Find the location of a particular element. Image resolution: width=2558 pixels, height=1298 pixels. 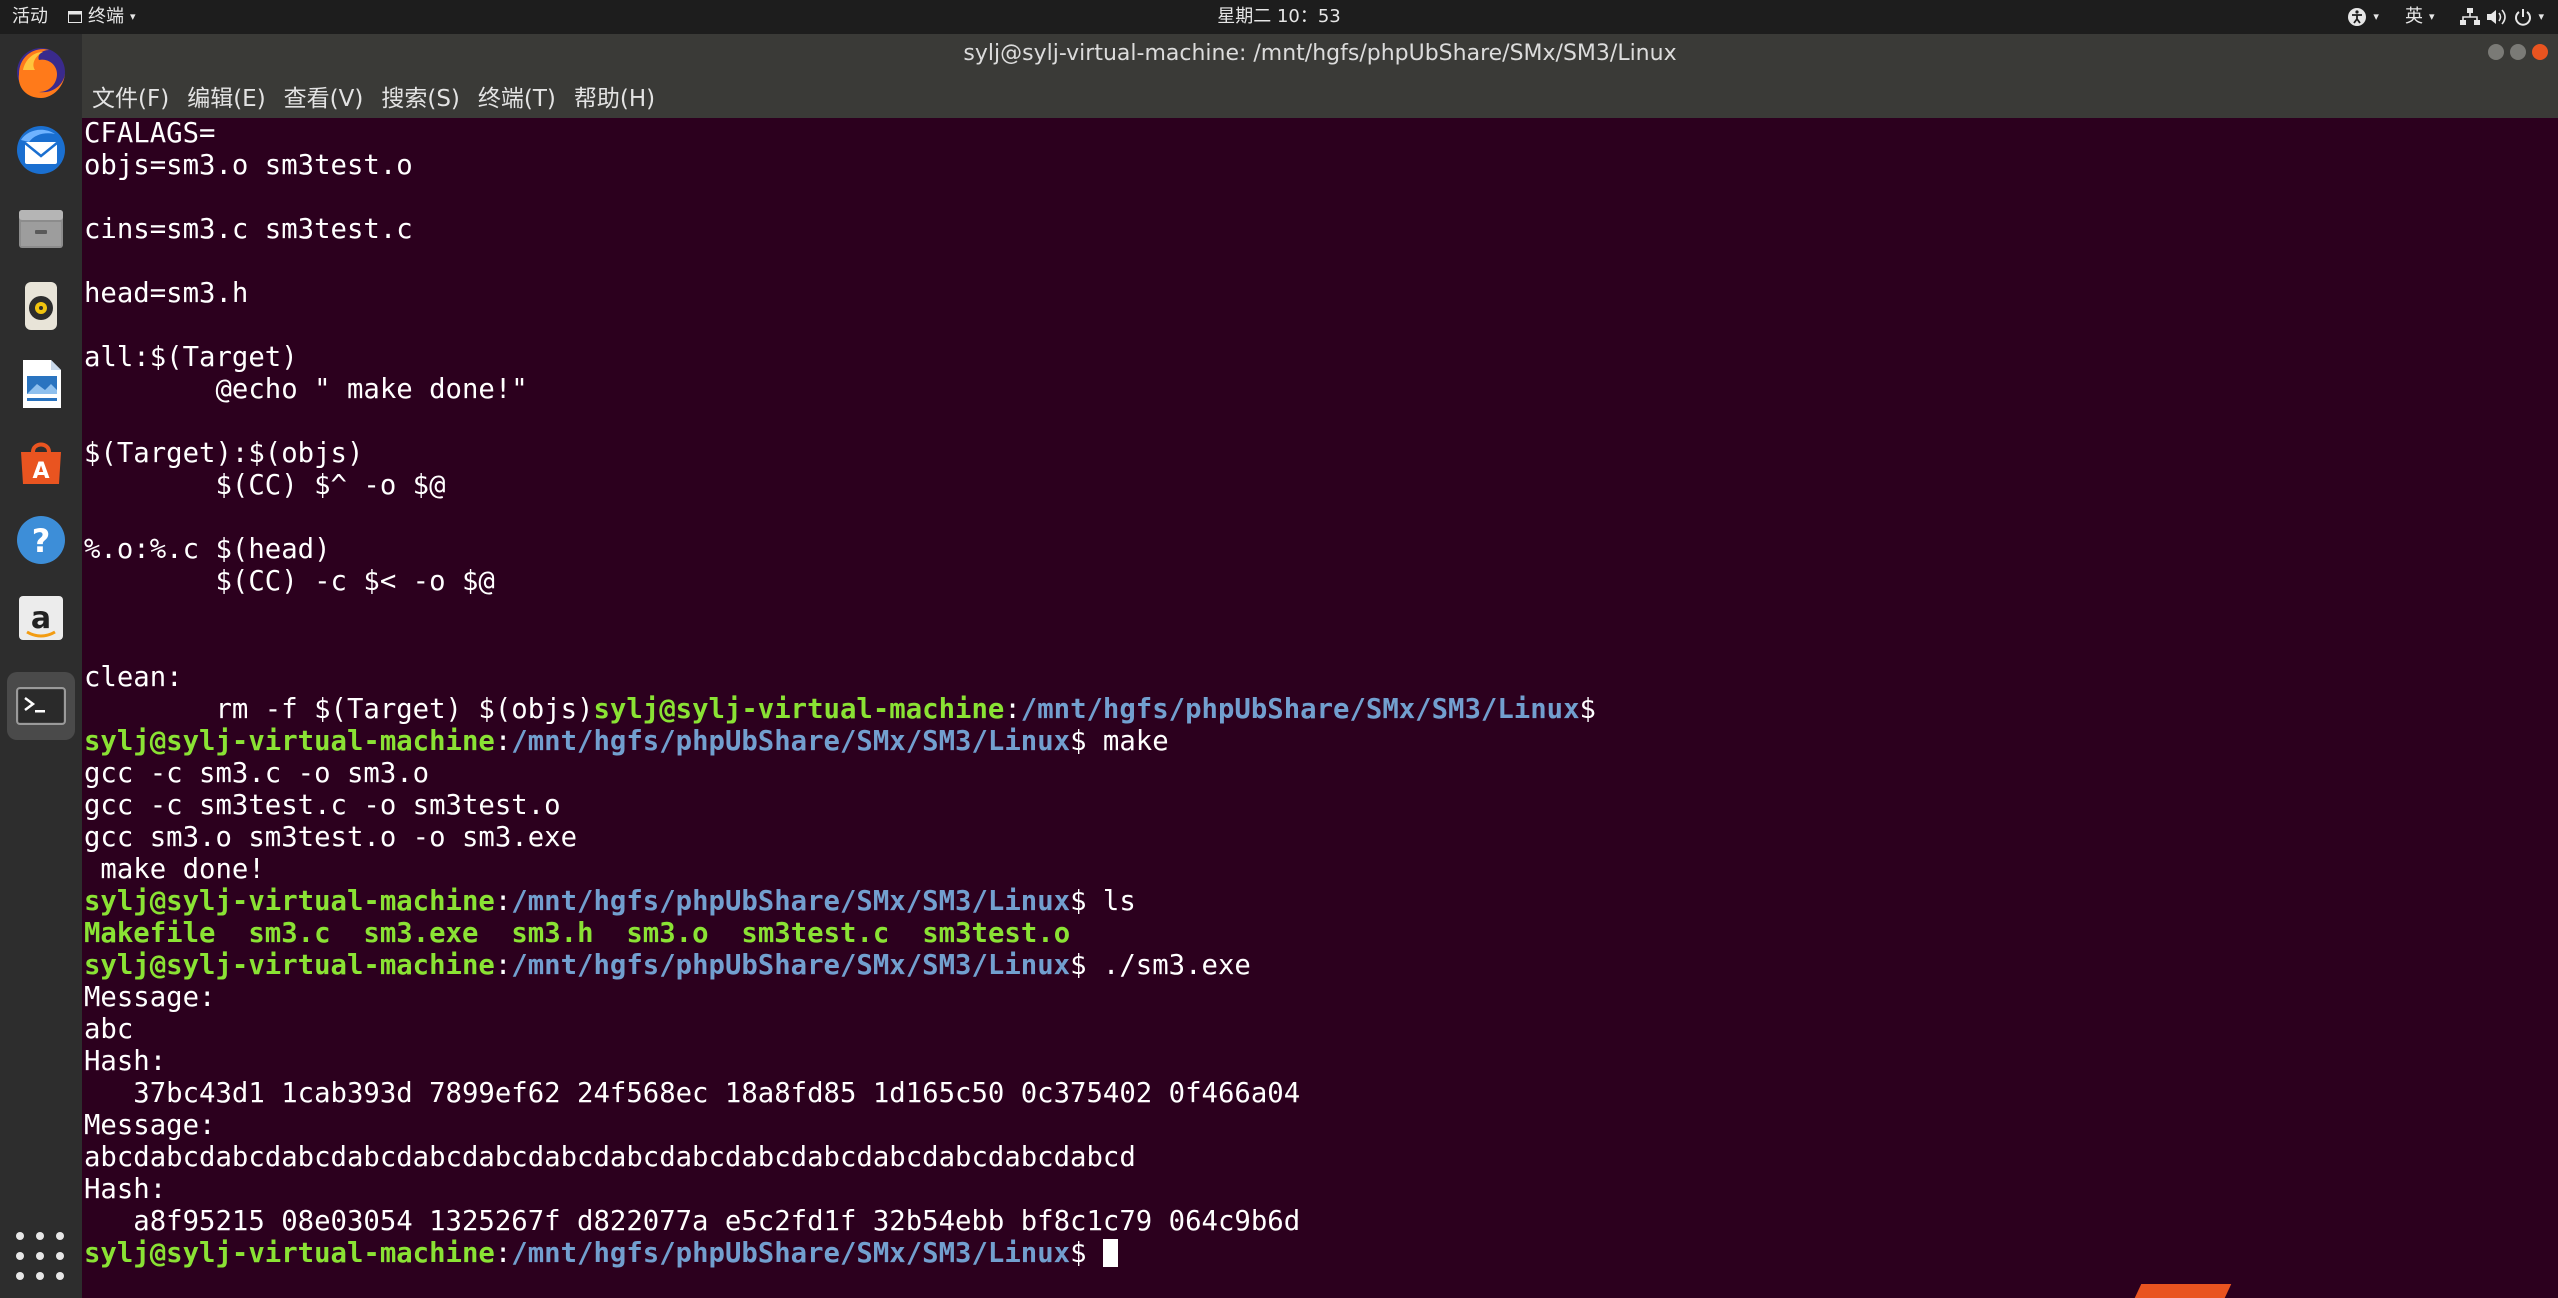

dock-item-rhythmbox is located at coordinates (41, 306).